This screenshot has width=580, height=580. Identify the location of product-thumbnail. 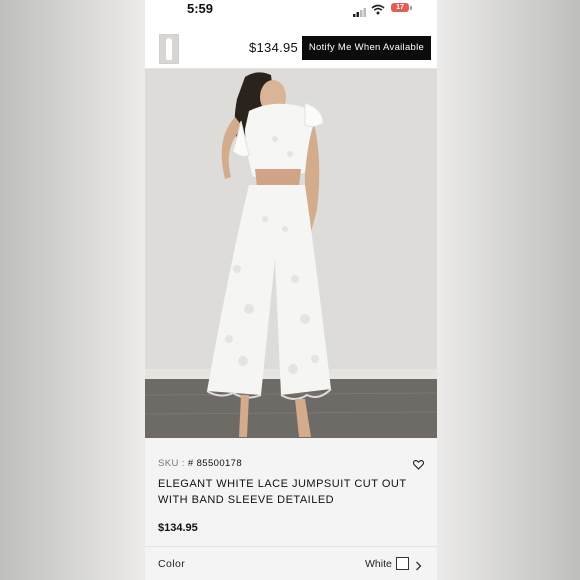
(169, 49).